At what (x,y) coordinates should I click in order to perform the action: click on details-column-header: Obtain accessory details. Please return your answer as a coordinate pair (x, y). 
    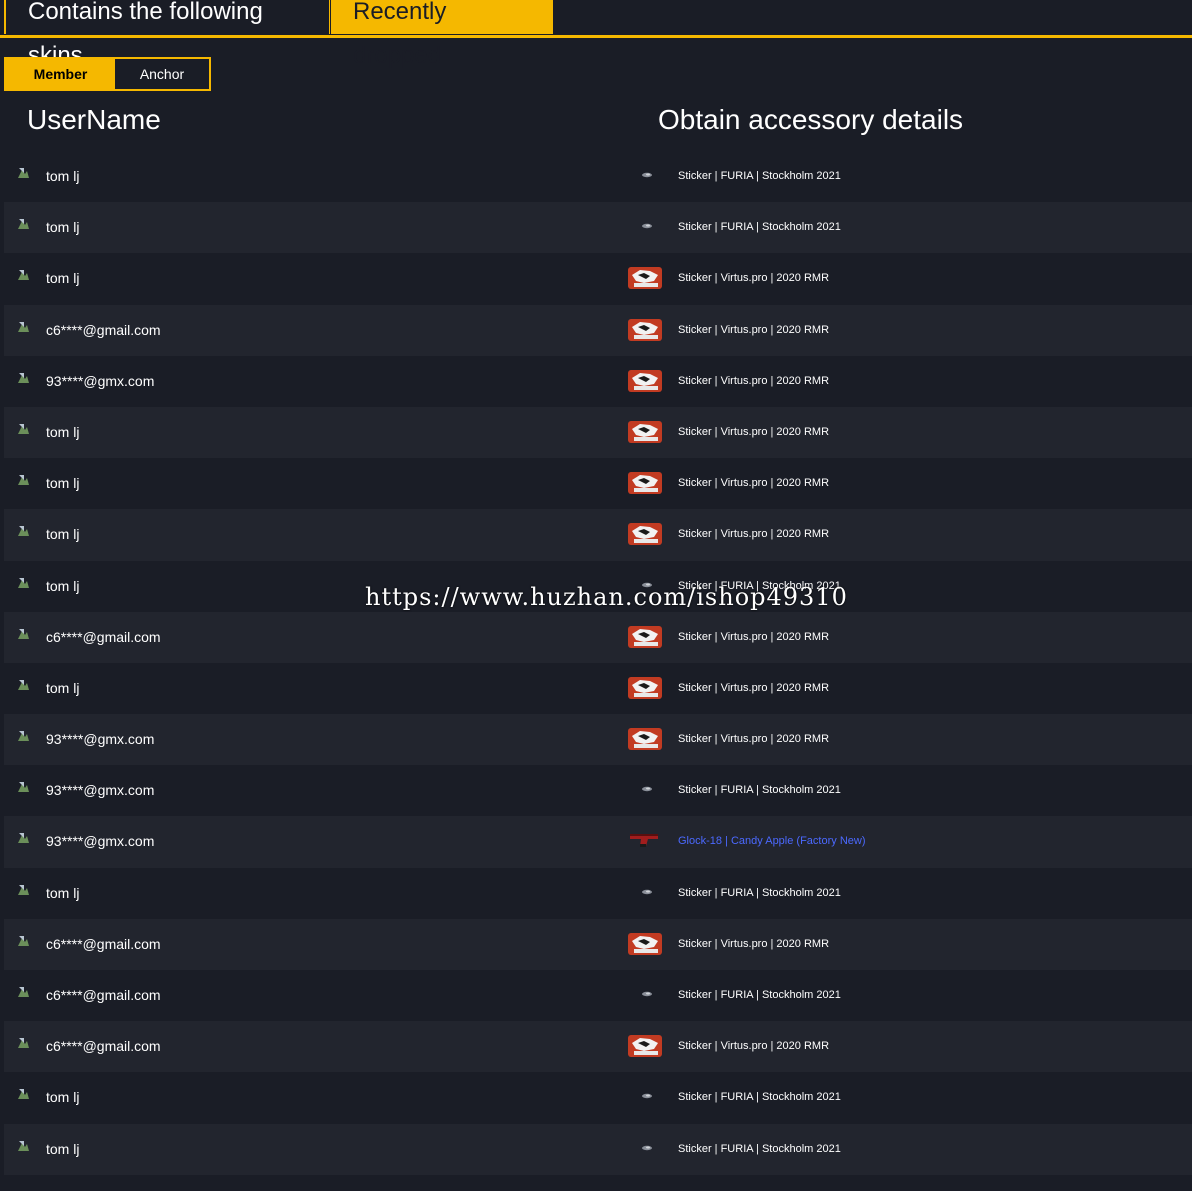
    Looking at the image, I should click on (811, 119).